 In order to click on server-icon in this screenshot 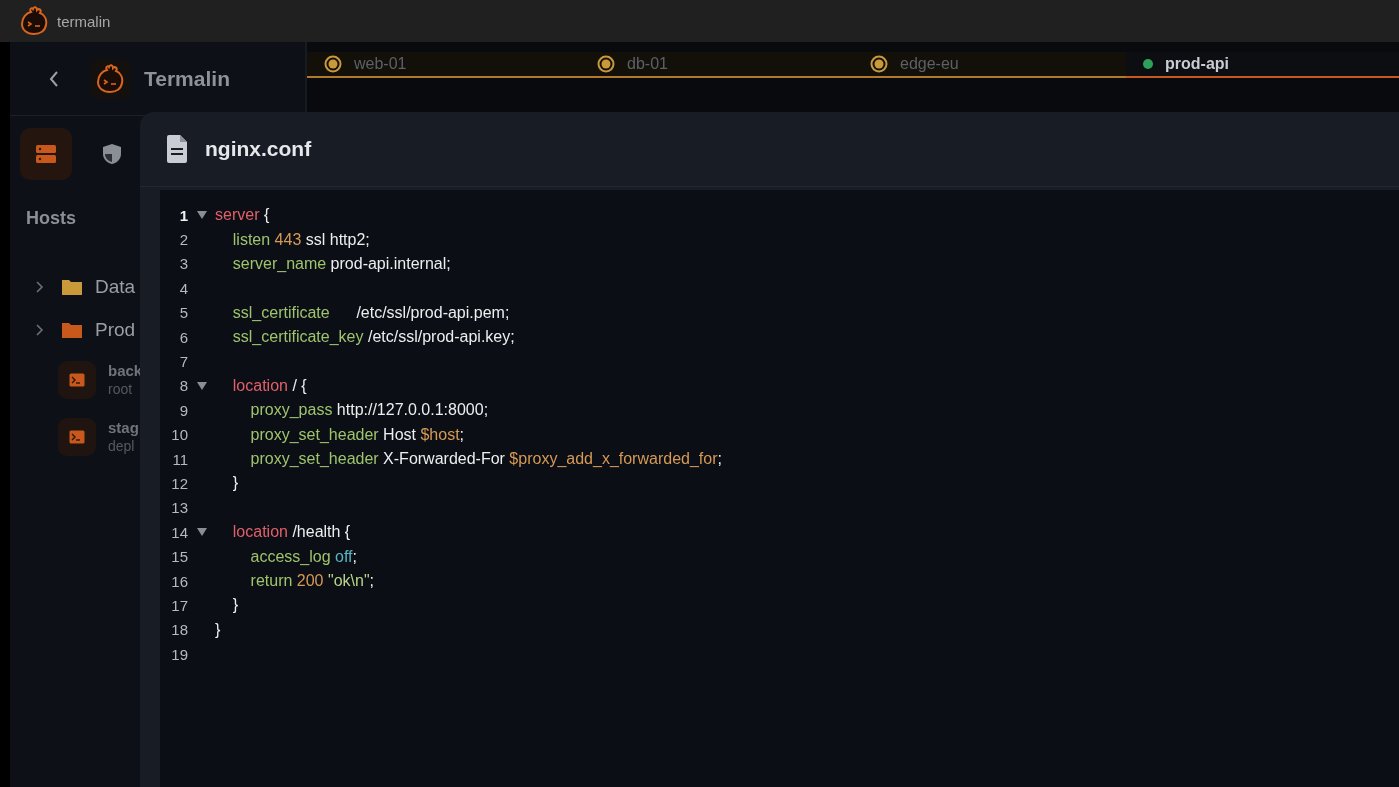, I will do `click(46, 154)`.